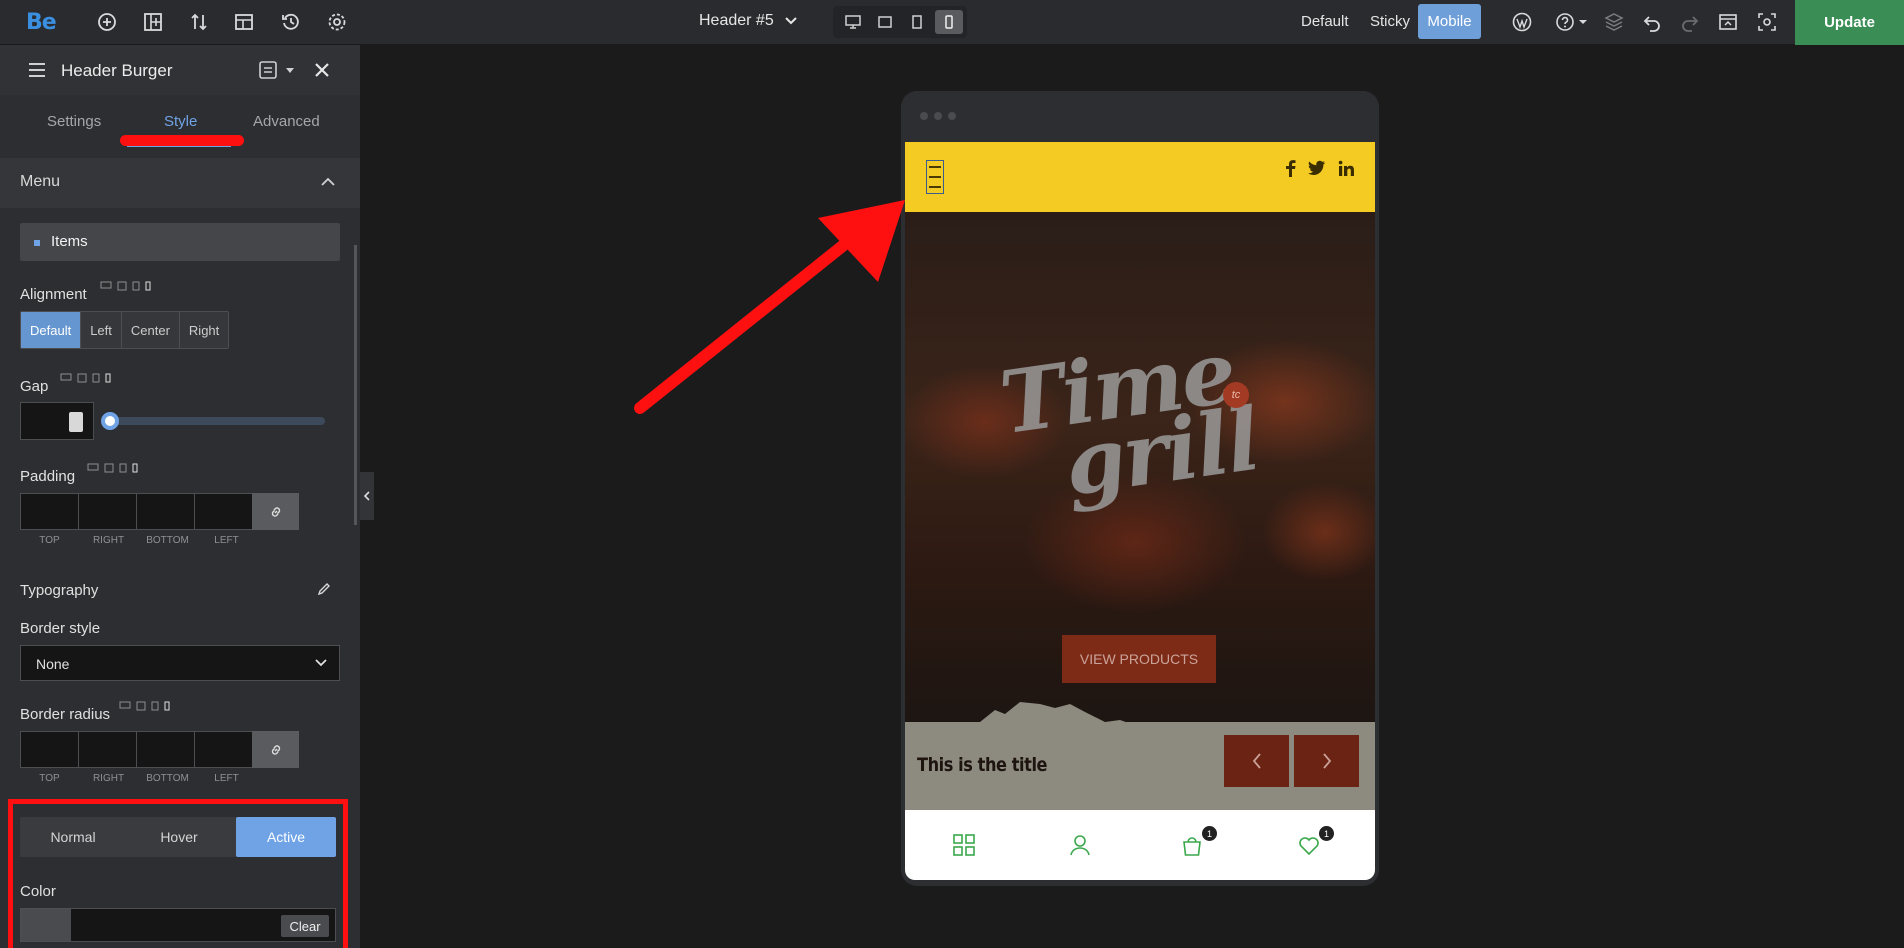 The image size is (1904, 948). I want to click on settings-gear-icon, so click(337, 22).